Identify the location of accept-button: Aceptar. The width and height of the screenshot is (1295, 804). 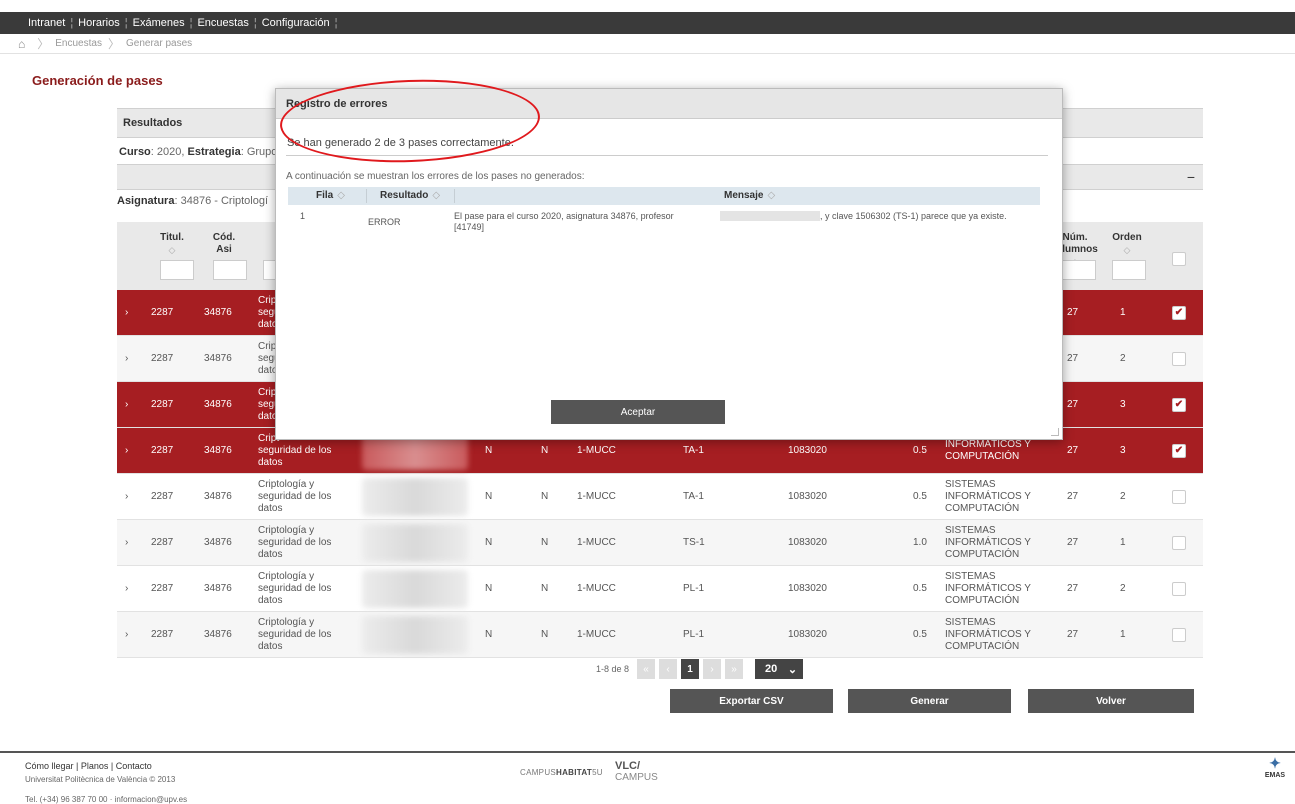
(638, 412).